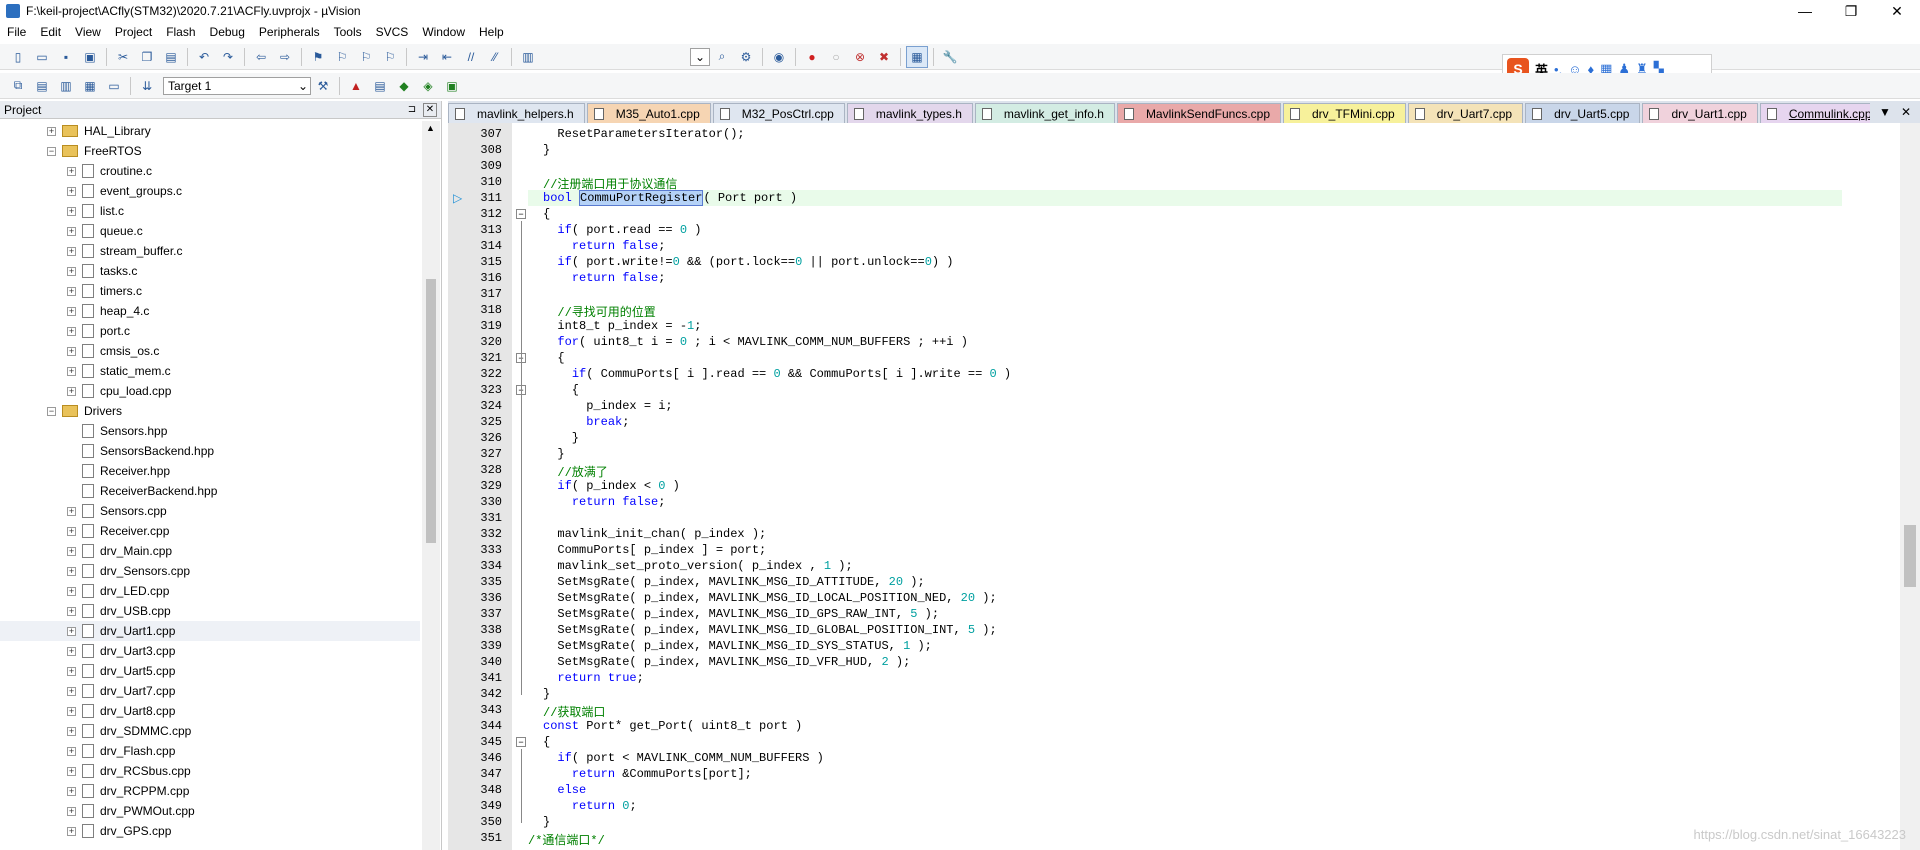 This screenshot has width=1920, height=850. I want to click on tree-file: + Sensors.cpp, so click(117, 511).